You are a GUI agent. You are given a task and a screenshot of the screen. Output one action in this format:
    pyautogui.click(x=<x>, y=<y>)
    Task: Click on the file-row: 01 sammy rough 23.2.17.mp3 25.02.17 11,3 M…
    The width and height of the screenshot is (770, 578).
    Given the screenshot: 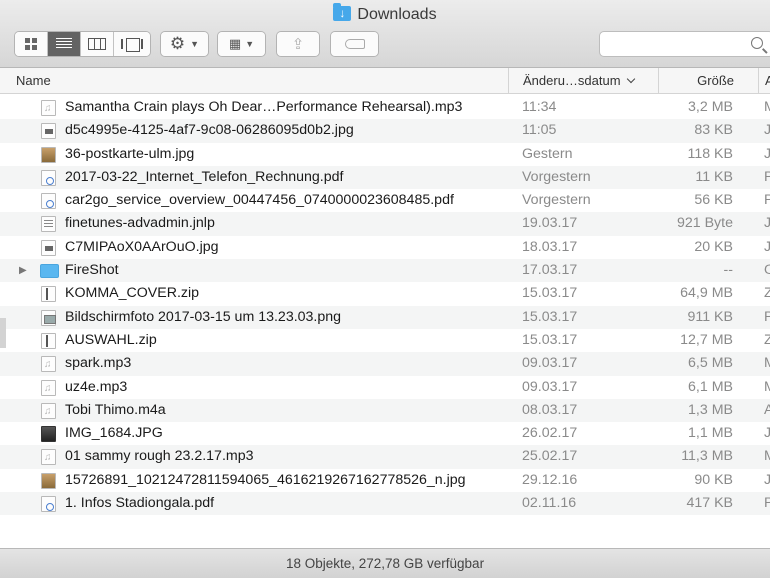 What is the action you would take?
    pyautogui.click(x=385, y=457)
    